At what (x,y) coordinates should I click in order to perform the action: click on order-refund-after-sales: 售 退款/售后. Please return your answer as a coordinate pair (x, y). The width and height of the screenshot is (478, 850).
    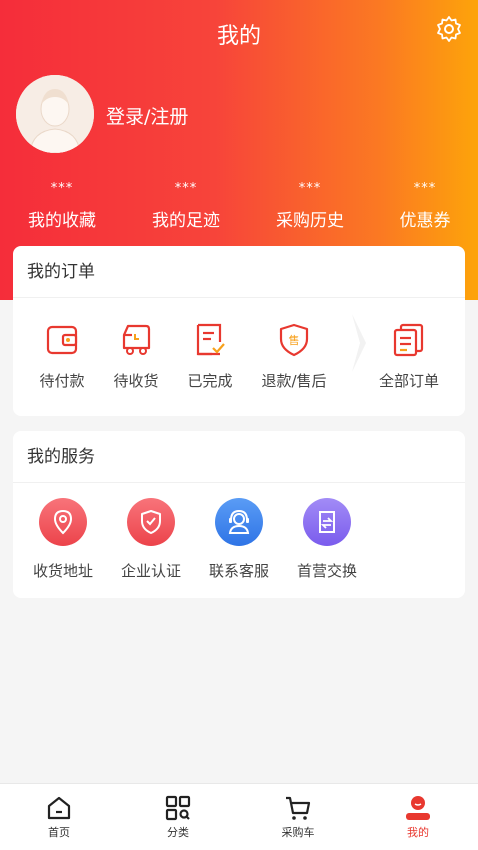
    Looking at the image, I should click on (294, 356).